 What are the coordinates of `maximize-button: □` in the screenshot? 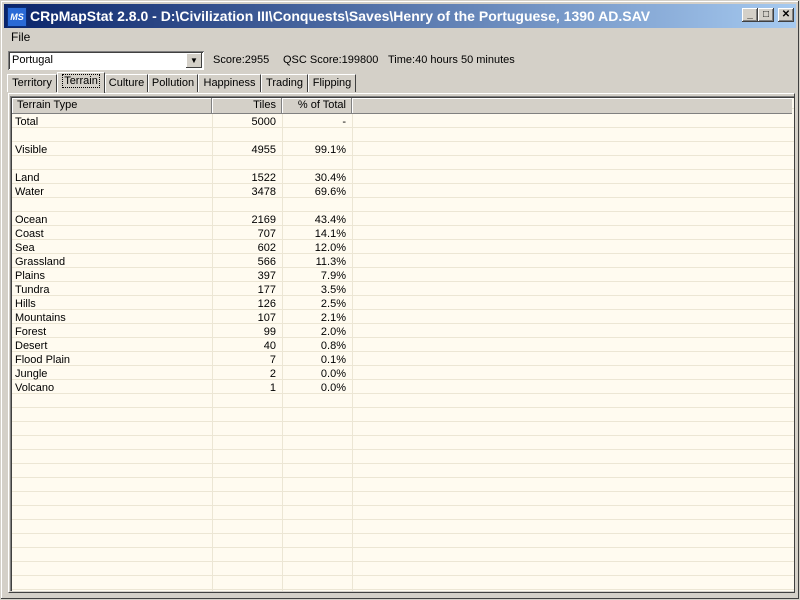 It's located at (766, 15).